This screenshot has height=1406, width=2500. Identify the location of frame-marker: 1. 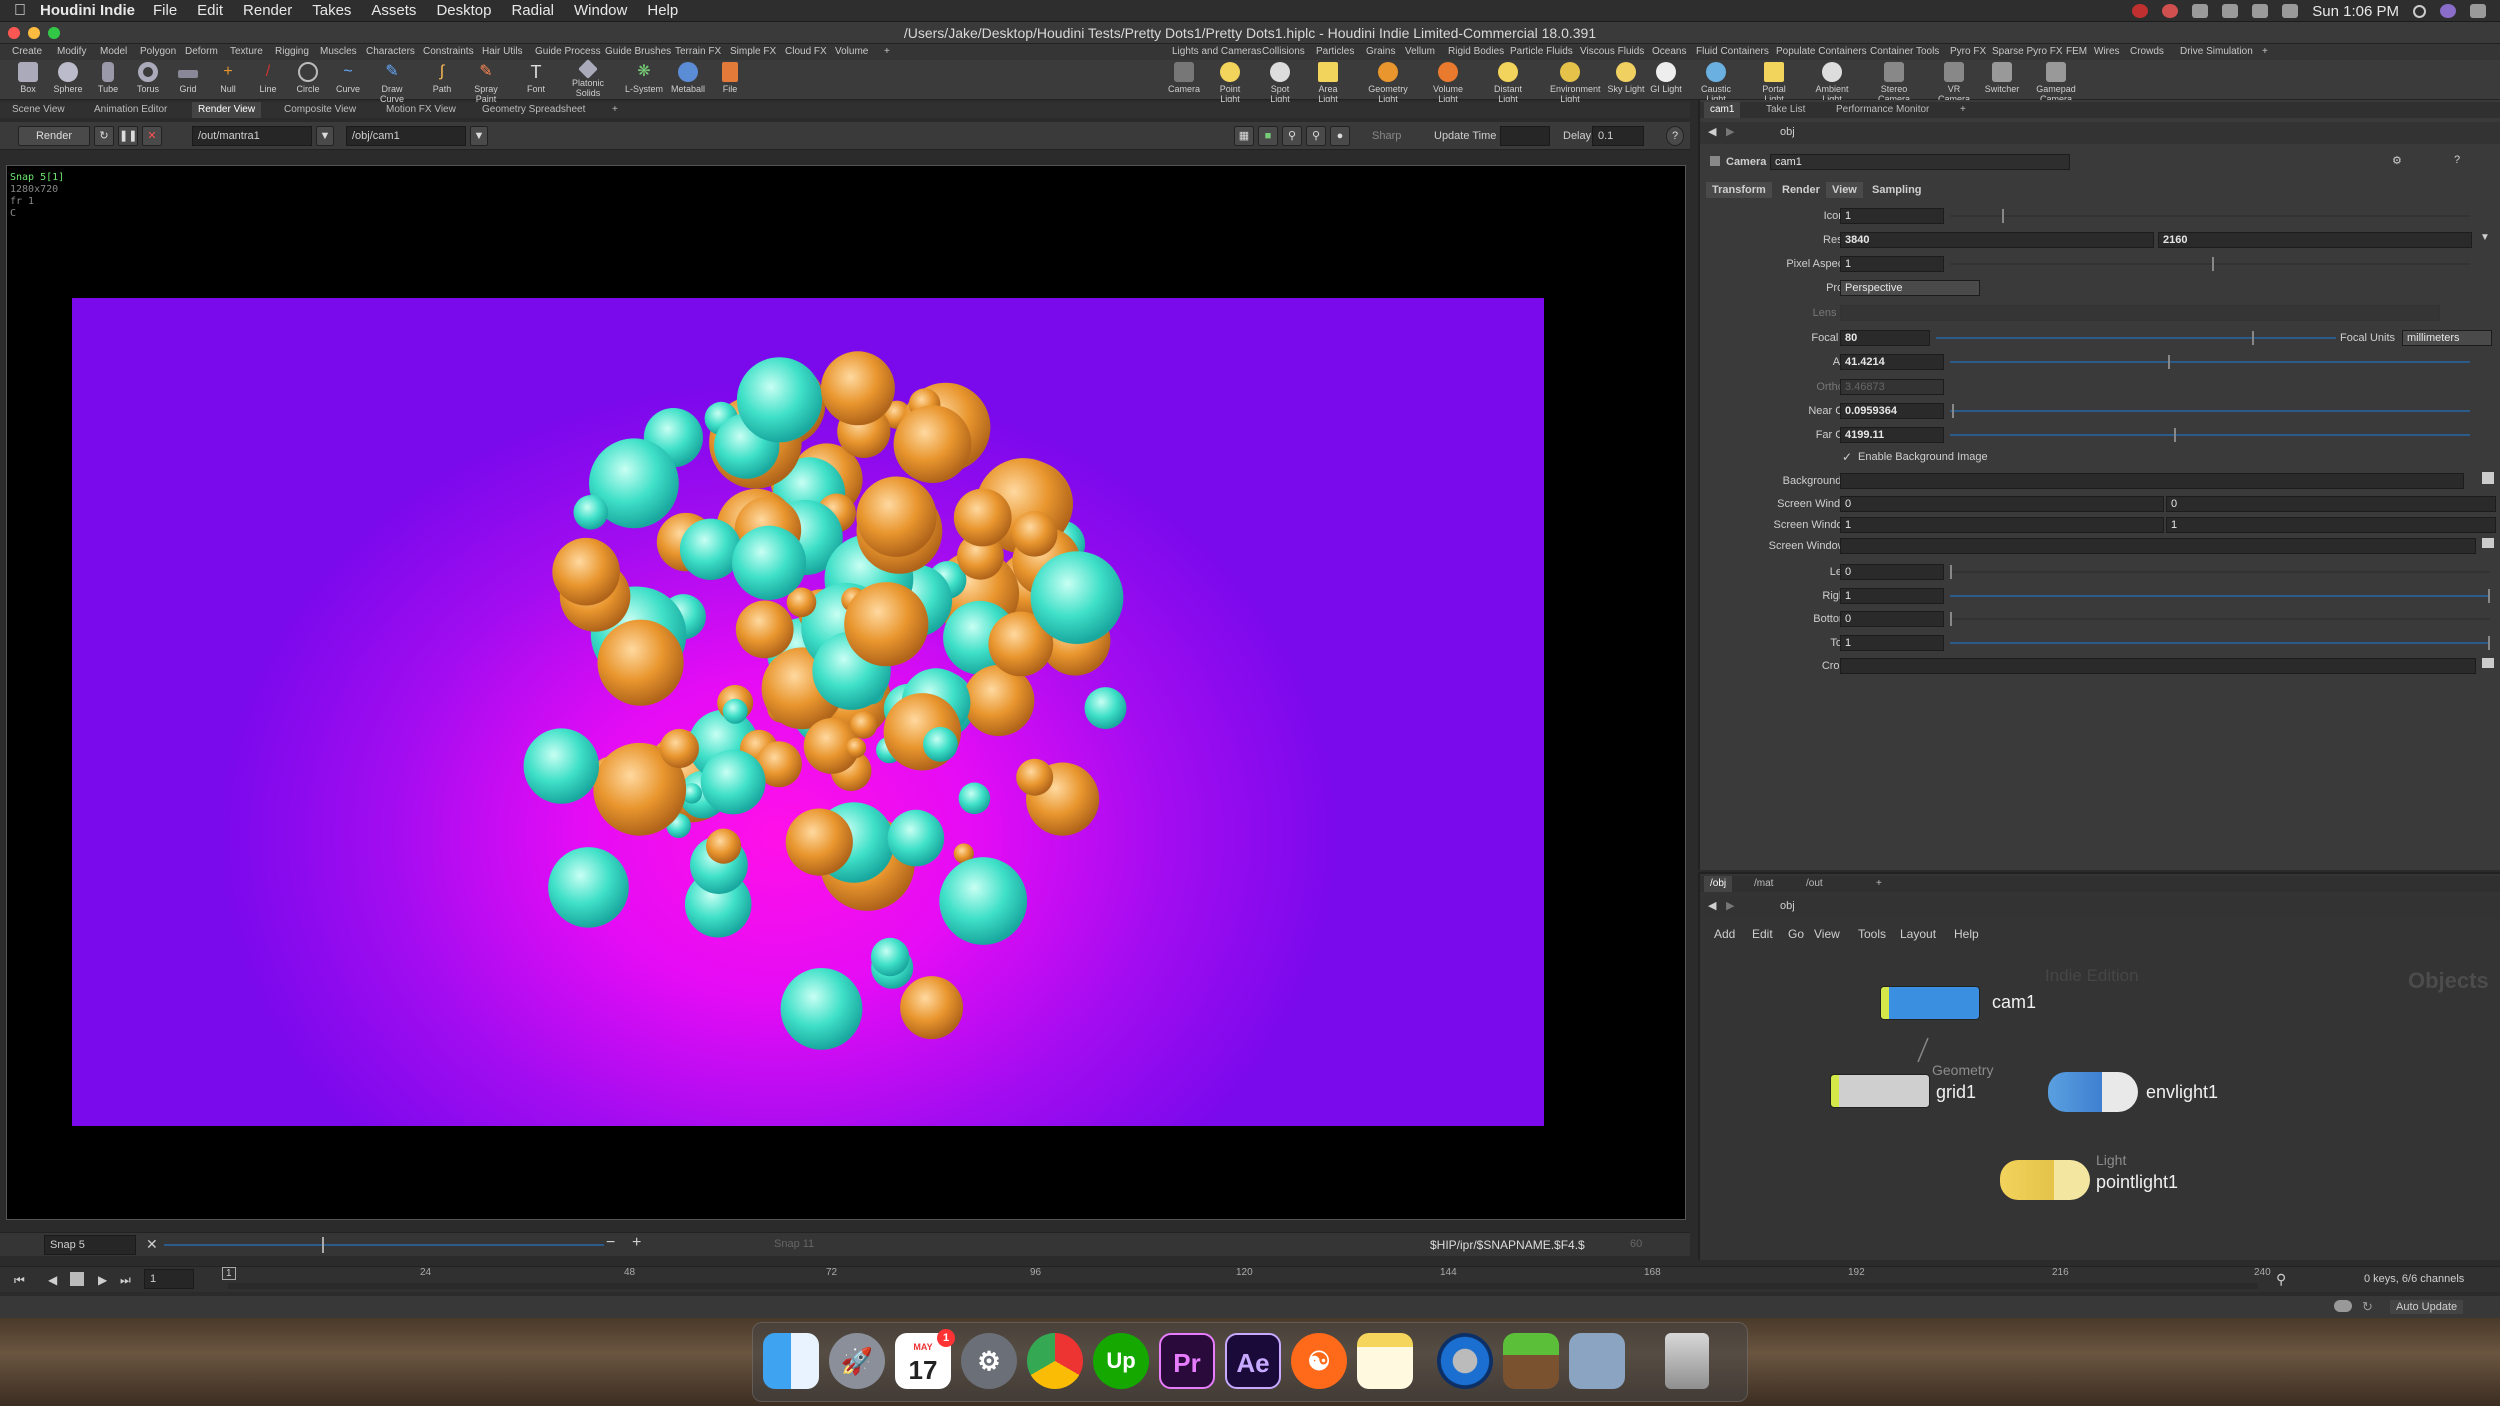
(229, 1273).